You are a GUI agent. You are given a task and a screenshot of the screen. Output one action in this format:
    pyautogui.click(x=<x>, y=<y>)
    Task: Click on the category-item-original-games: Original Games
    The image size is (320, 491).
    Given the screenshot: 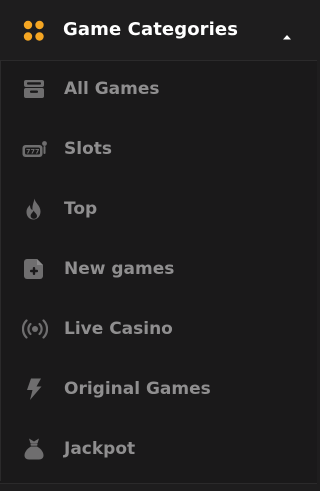 What is the action you would take?
    pyautogui.click(x=159, y=389)
    